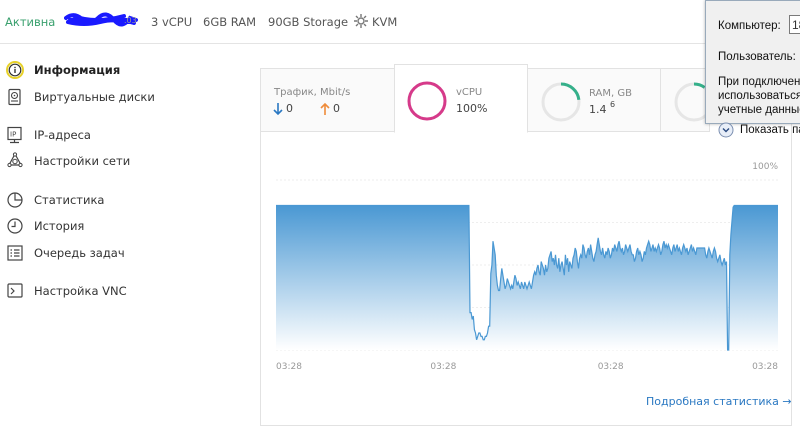 This screenshot has height=436, width=800. Describe the element at coordinates (726, 130) in the screenshot. I see `expand-options-icon` at that location.